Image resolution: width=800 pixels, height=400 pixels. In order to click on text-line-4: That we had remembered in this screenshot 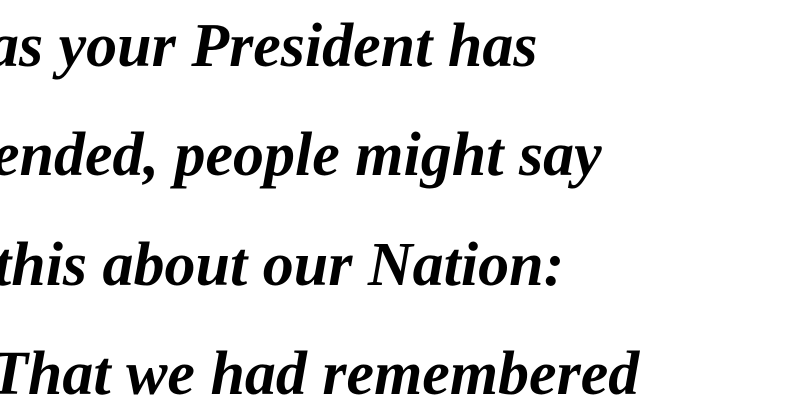, I will do `click(320, 370)`.